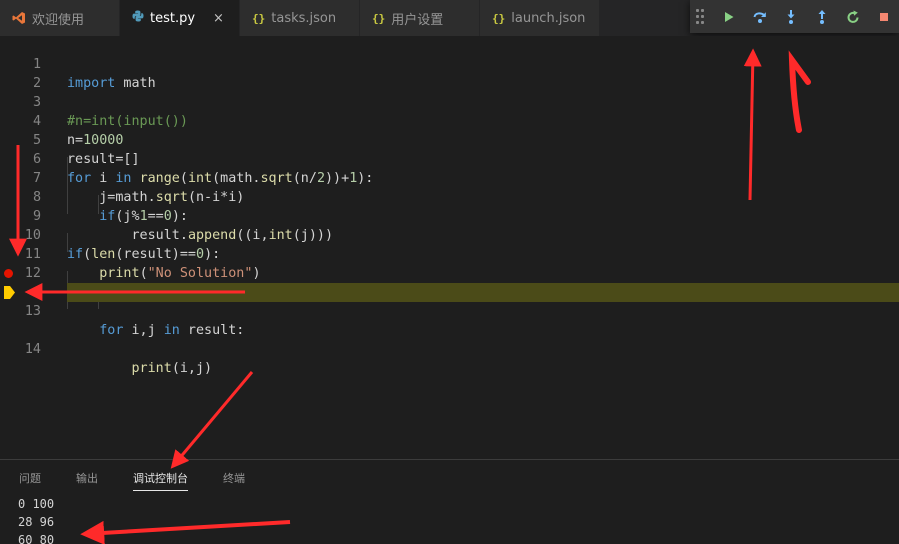  What do you see at coordinates (36, 504) in the screenshot?
I see `console-output-line: 0 100` at bounding box center [36, 504].